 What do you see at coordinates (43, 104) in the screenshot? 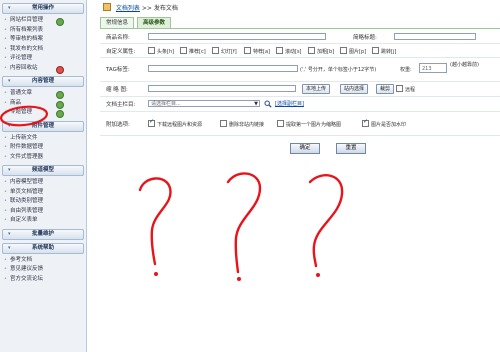
I see `sidebar-item: • 商品` at bounding box center [43, 104].